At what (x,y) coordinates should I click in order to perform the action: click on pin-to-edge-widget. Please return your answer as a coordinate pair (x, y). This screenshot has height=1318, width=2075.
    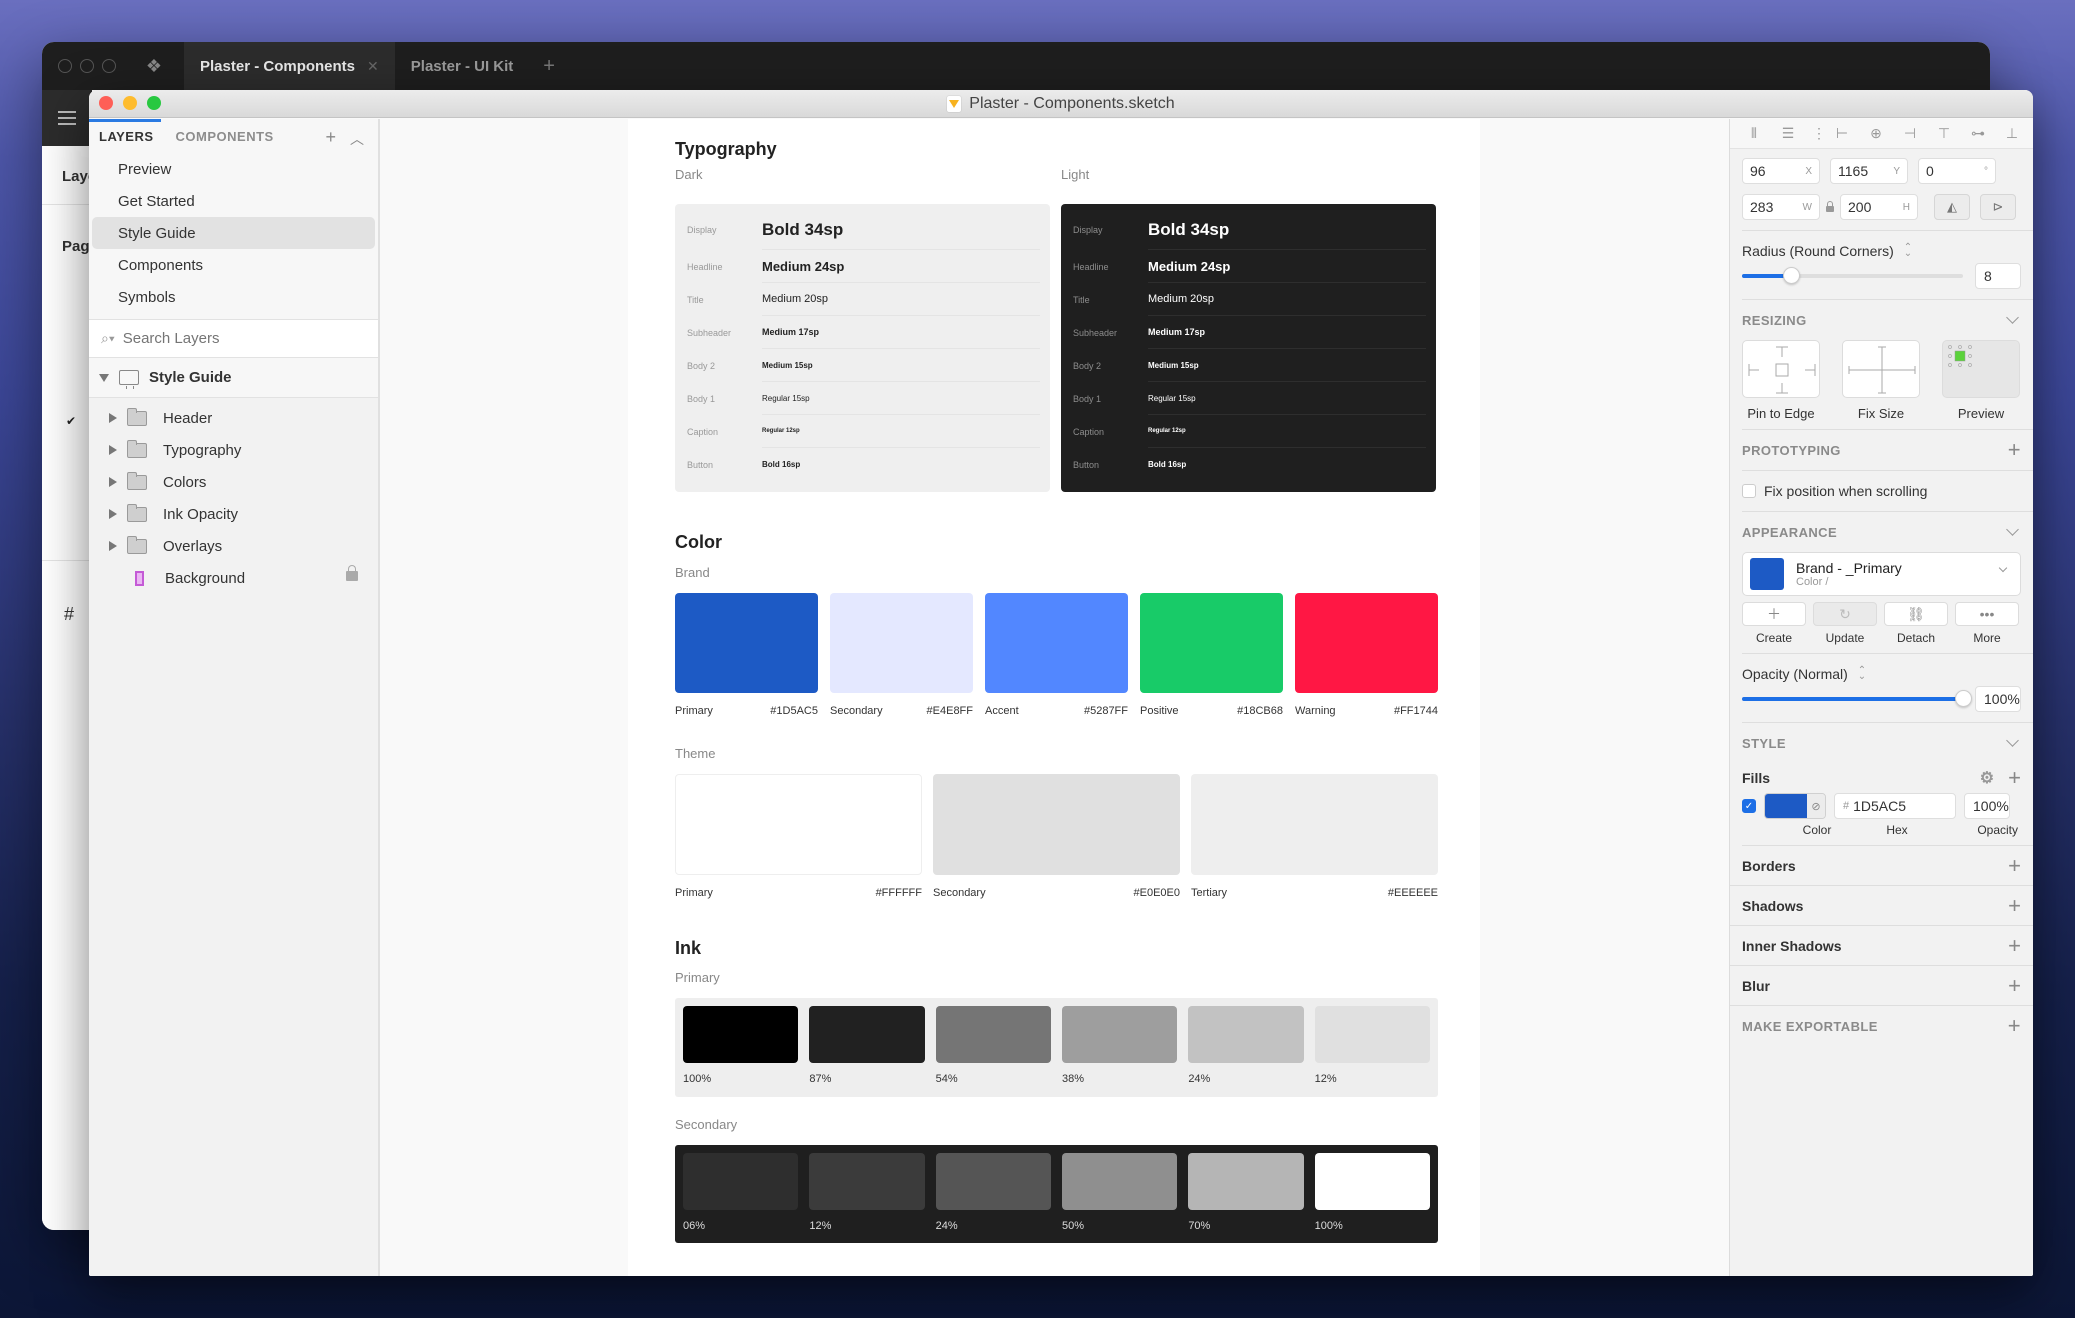
    Looking at the image, I should click on (1781, 369).